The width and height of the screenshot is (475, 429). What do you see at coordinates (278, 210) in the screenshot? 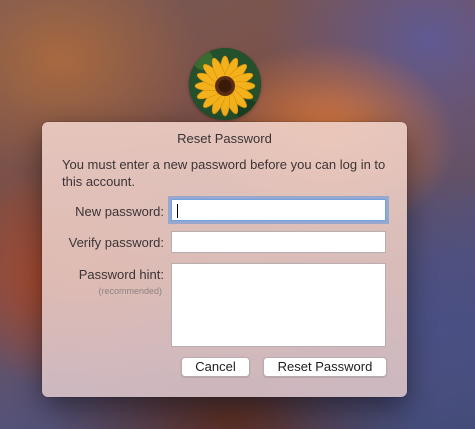
I see `new-password-input` at bounding box center [278, 210].